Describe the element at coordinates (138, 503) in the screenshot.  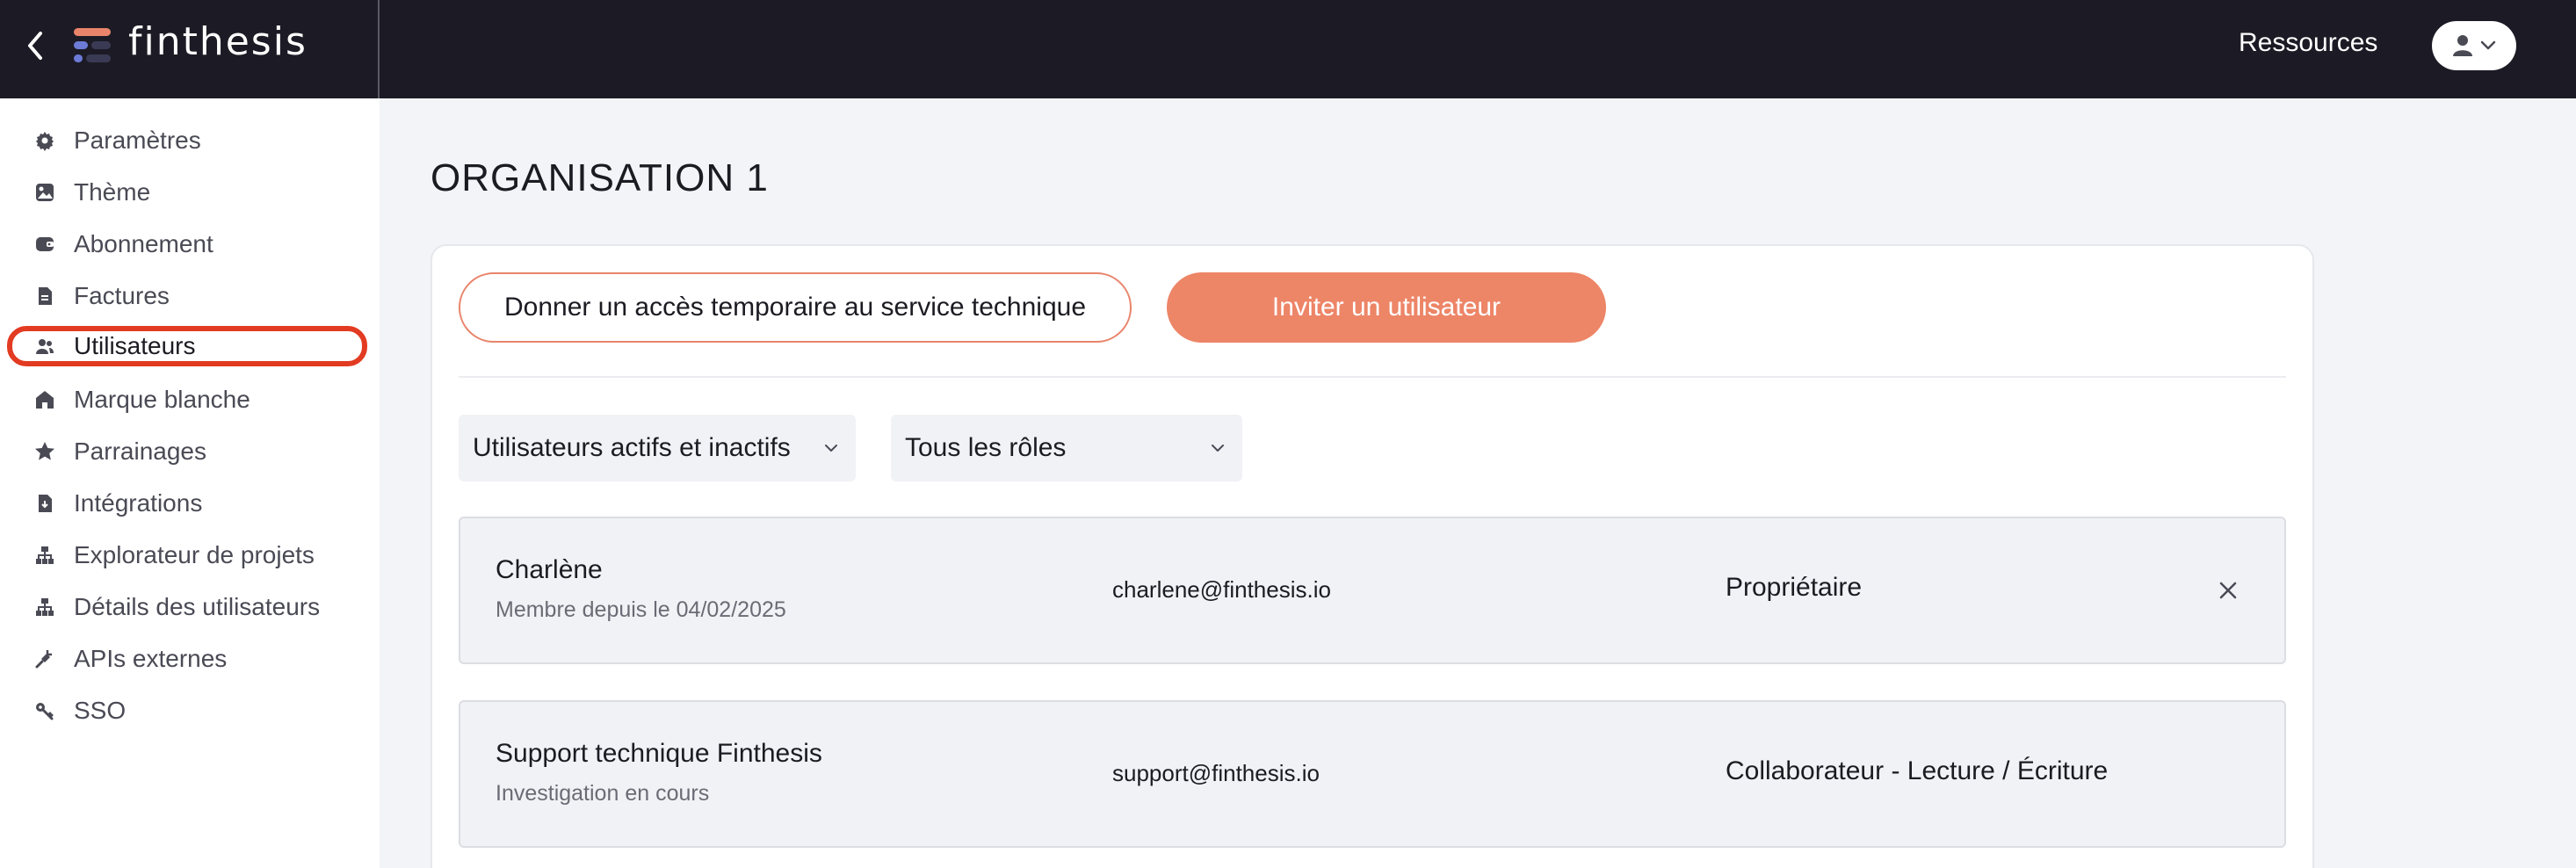
I see `sidebar-item-label: Intégrations` at that location.